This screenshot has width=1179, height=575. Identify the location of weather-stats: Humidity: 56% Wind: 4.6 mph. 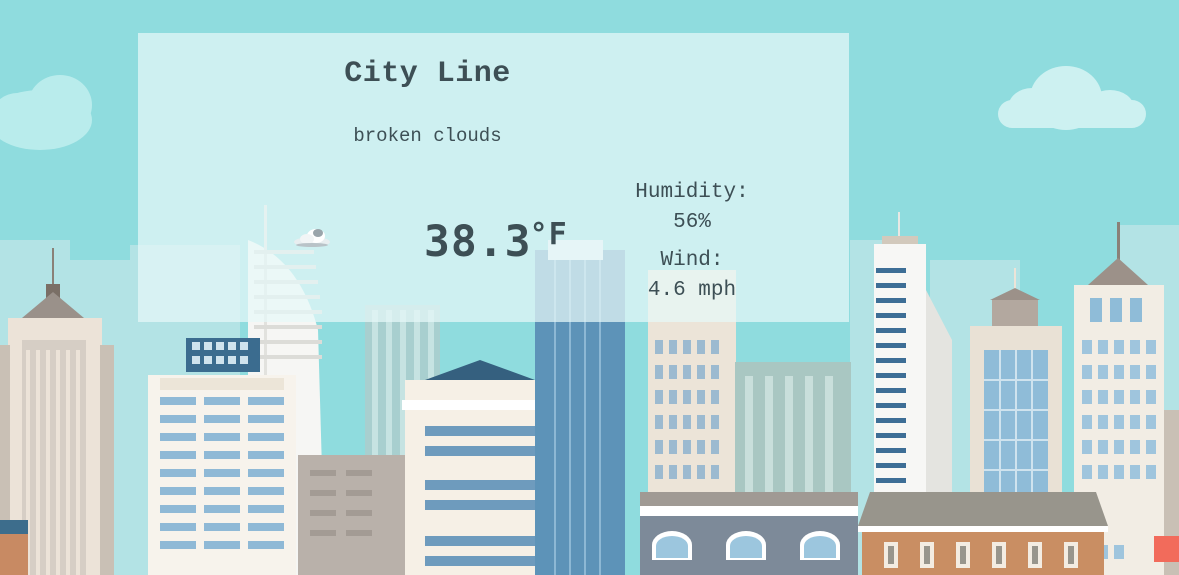
(692, 246).